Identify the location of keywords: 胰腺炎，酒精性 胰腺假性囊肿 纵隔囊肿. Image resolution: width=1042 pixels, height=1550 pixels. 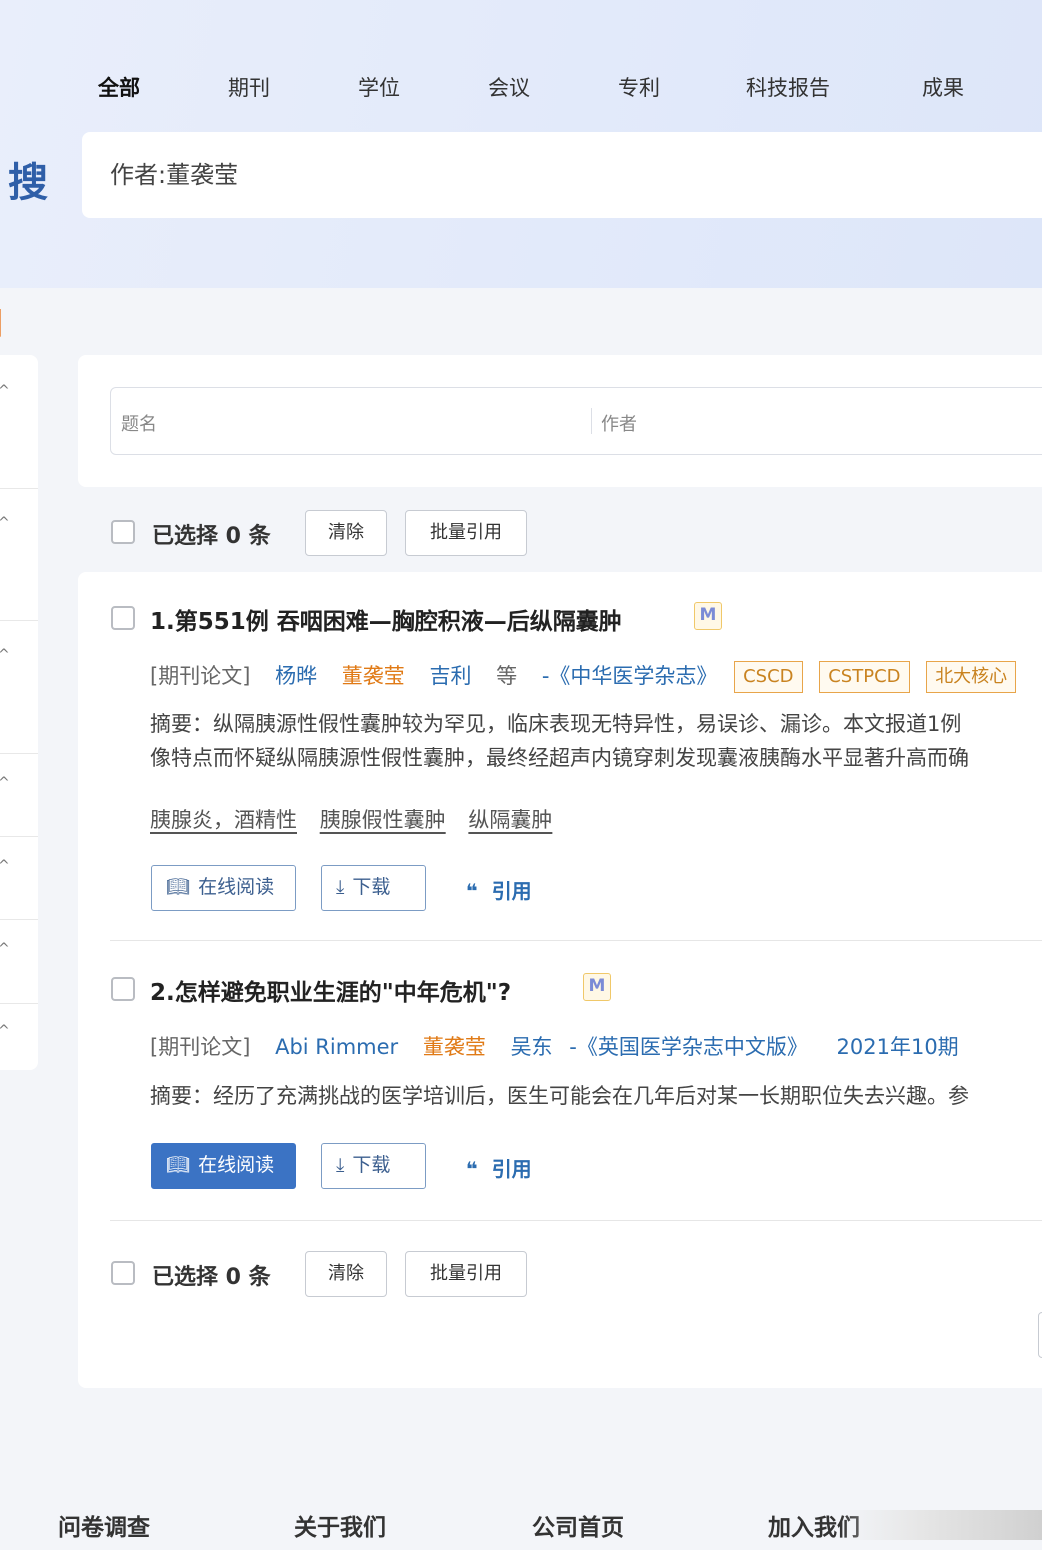
(359, 819).